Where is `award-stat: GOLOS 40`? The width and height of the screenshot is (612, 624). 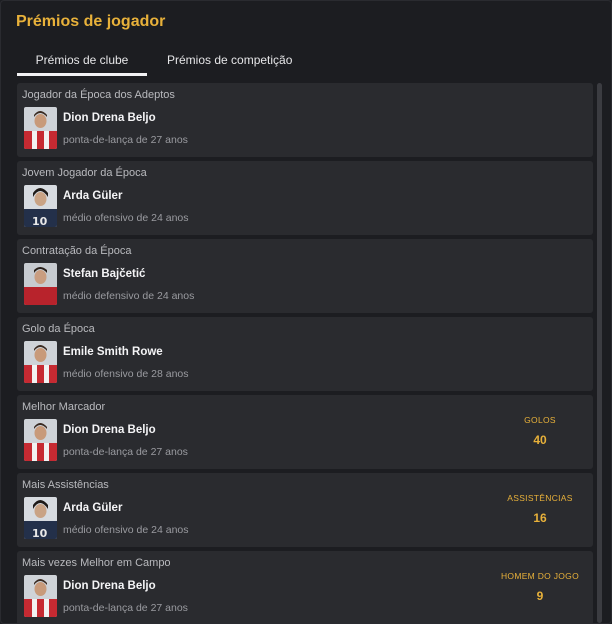
award-stat: GOLOS 40 is located at coordinates (540, 431).